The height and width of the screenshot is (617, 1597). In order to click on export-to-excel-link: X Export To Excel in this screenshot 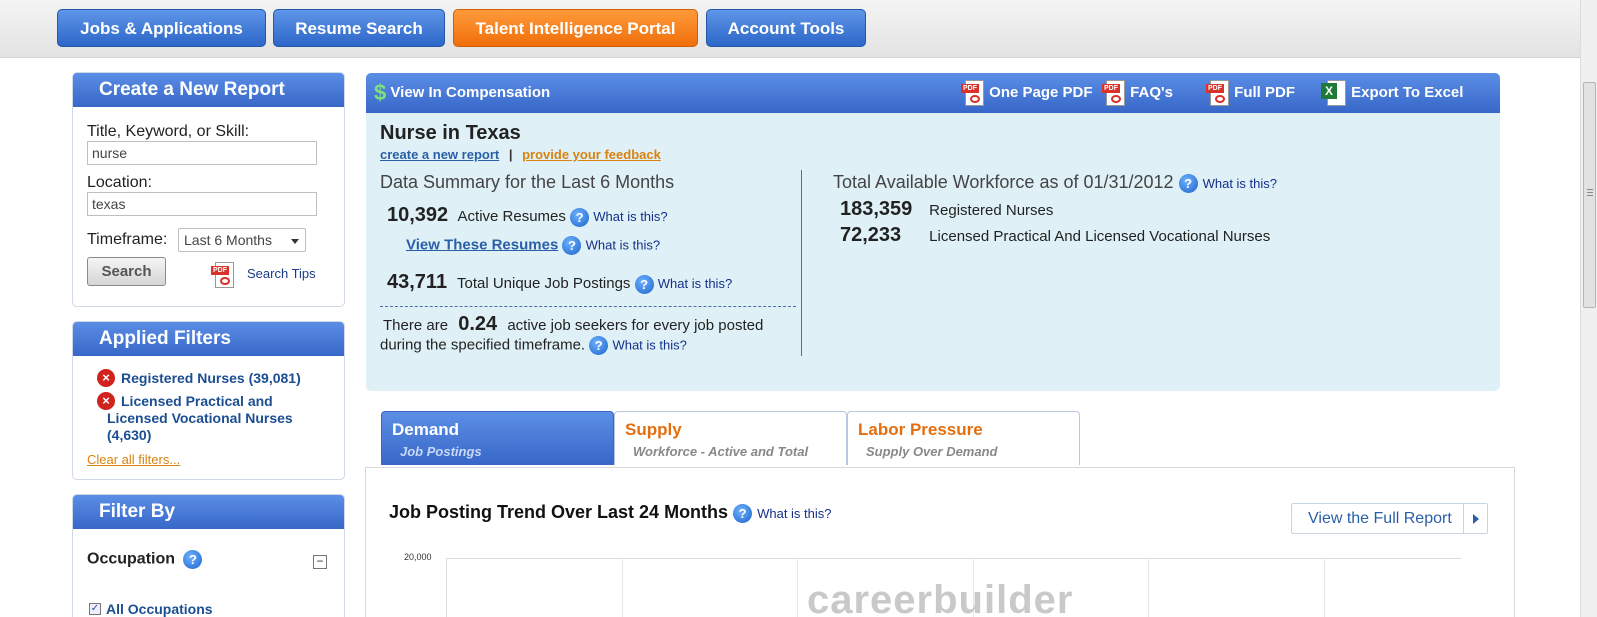, I will do `click(1392, 93)`.